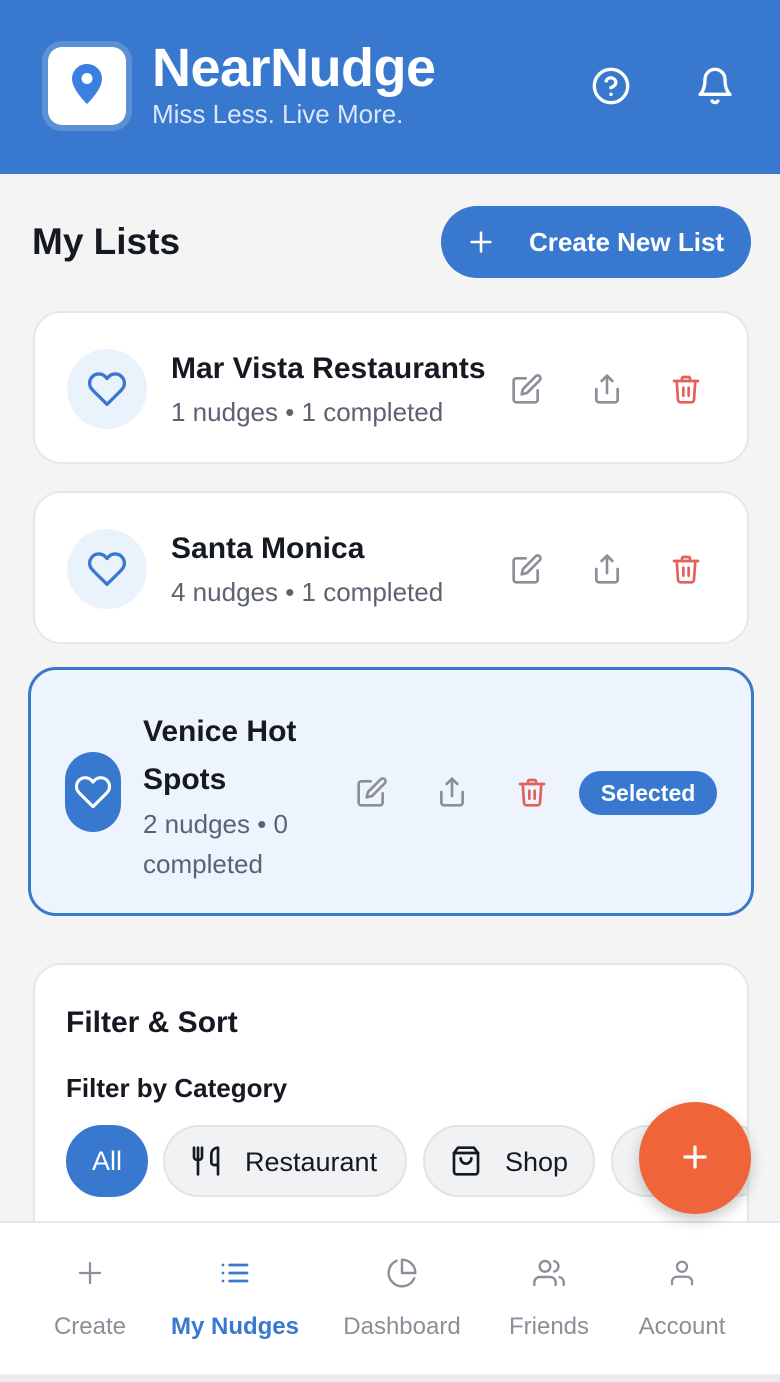  I want to click on page-title: My Lists, so click(106, 241).